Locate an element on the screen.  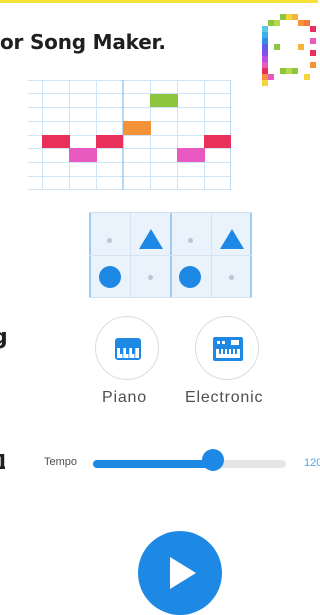
tempo-slider-track is located at coordinates (189, 464).